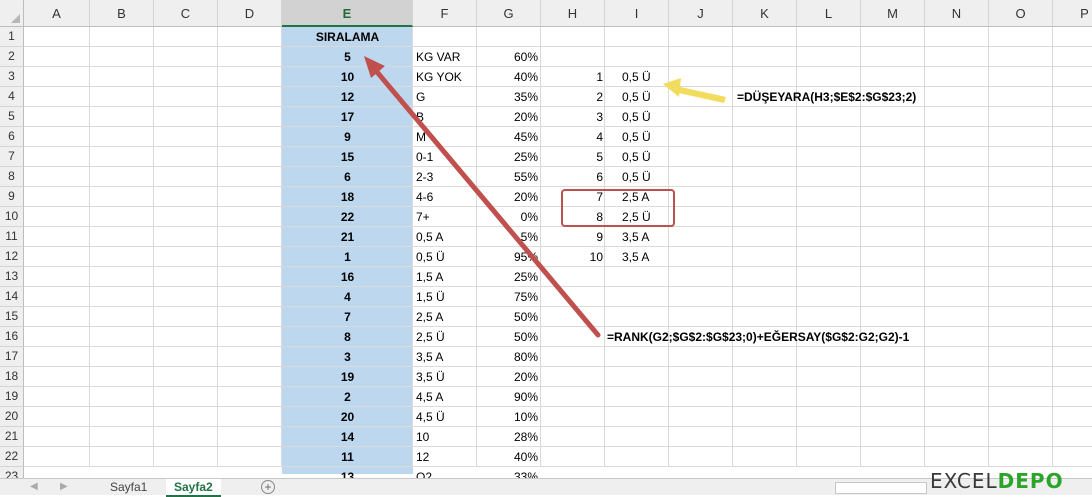  Describe the element at coordinates (446, 277) in the screenshot. I see `column-f-cell: 1,5 A` at that location.